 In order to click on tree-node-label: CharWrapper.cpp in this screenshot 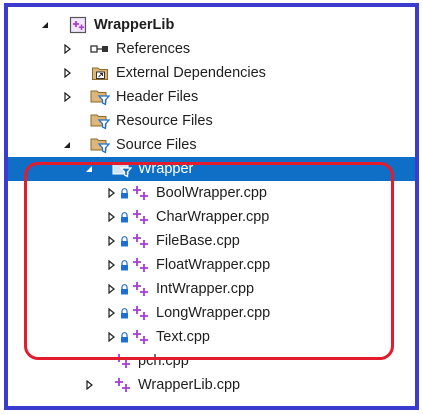, I will do `click(213, 217)`.